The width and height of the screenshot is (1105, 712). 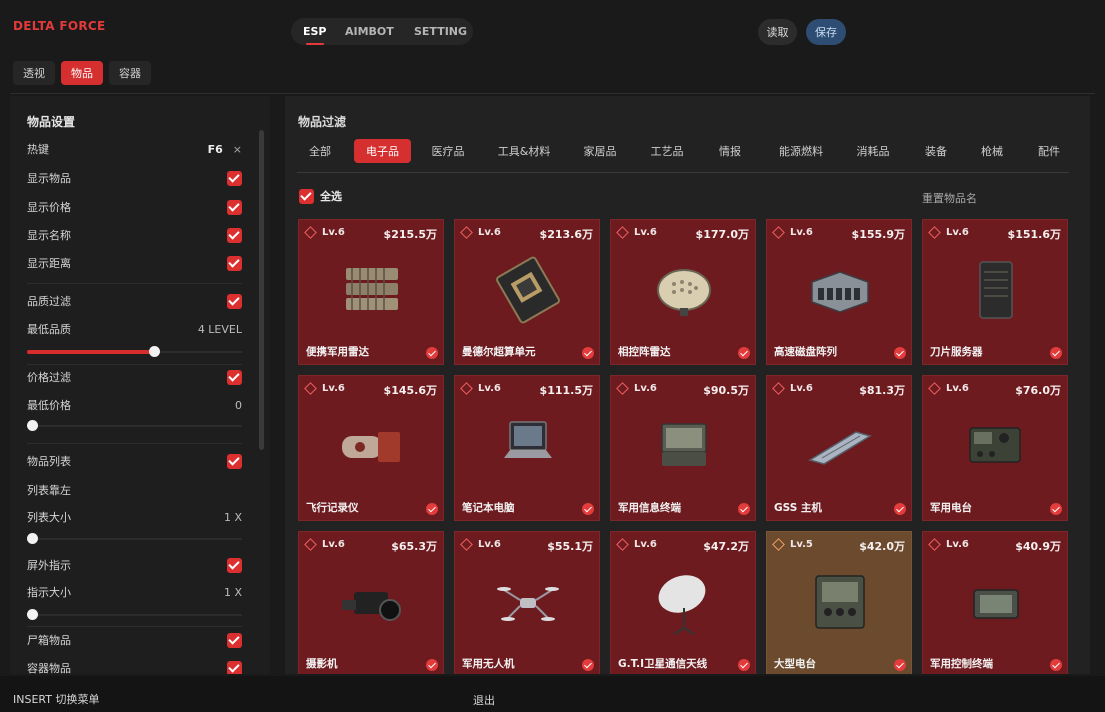 I want to click on offscreen-label: 屏外指示, so click(x=49, y=565).